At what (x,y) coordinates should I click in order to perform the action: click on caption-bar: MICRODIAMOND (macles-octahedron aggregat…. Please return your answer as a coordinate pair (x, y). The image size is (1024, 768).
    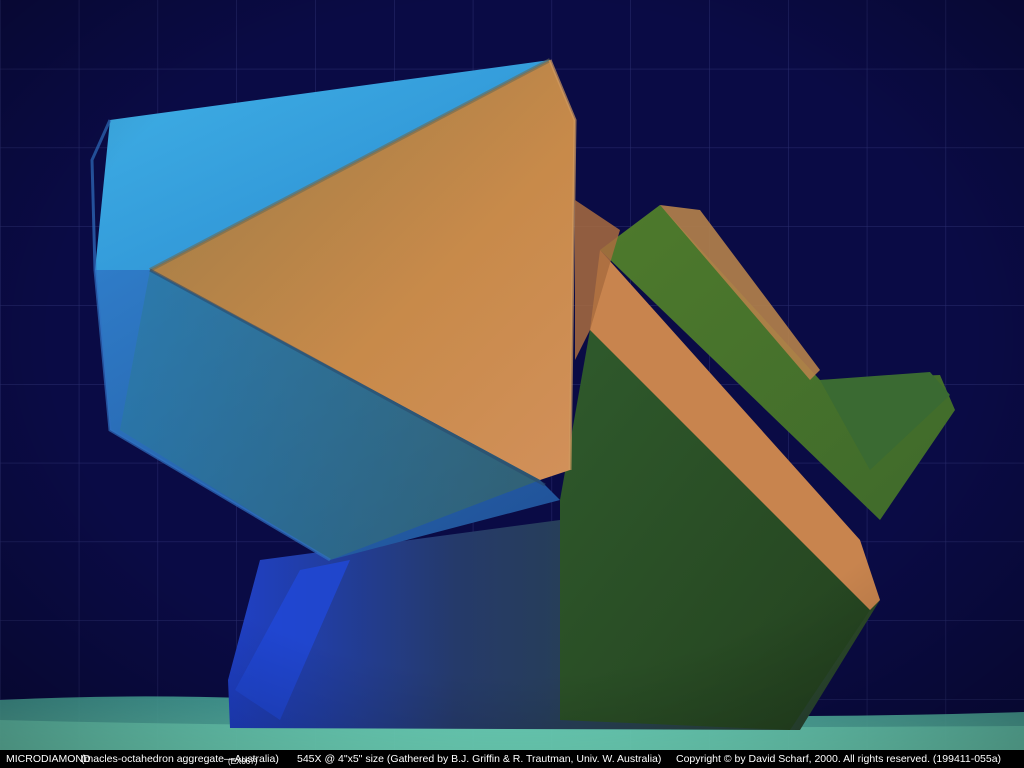
    Looking at the image, I should click on (512, 759).